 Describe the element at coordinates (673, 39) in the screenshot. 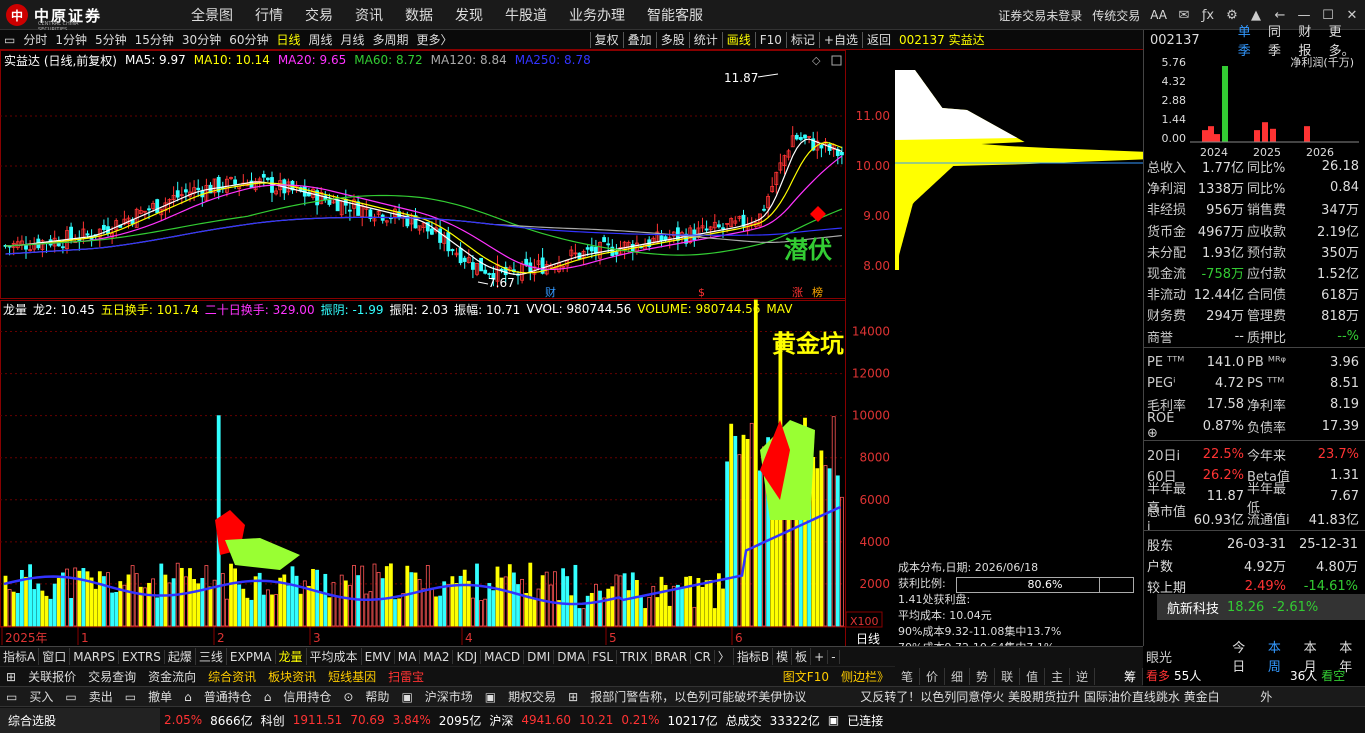

I see `tool-2: 多股` at that location.